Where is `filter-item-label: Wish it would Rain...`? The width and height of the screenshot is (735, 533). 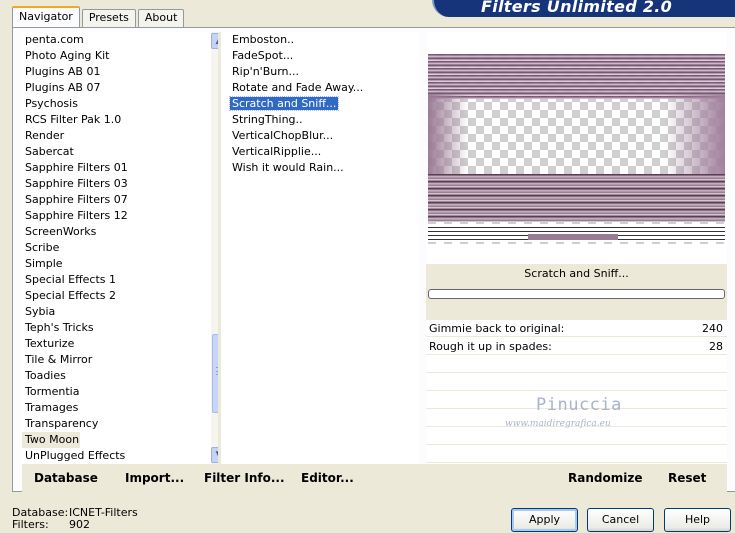 filter-item-label: Wish it would Rain... is located at coordinates (288, 167).